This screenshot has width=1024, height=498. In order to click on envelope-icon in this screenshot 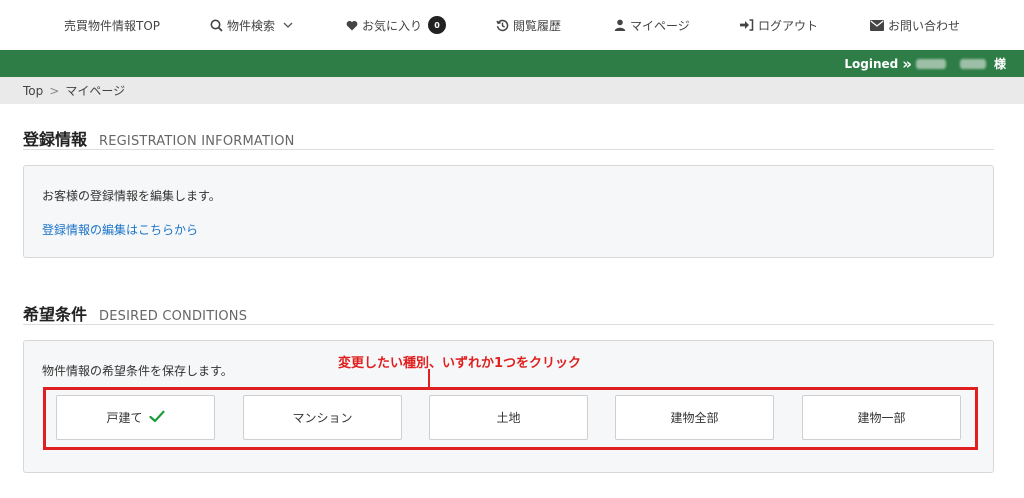, I will do `click(877, 25)`.